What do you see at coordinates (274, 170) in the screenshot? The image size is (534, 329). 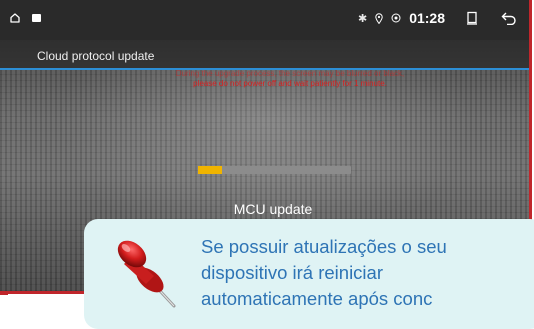 I see `update-progress-bar` at bounding box center [274, 170].